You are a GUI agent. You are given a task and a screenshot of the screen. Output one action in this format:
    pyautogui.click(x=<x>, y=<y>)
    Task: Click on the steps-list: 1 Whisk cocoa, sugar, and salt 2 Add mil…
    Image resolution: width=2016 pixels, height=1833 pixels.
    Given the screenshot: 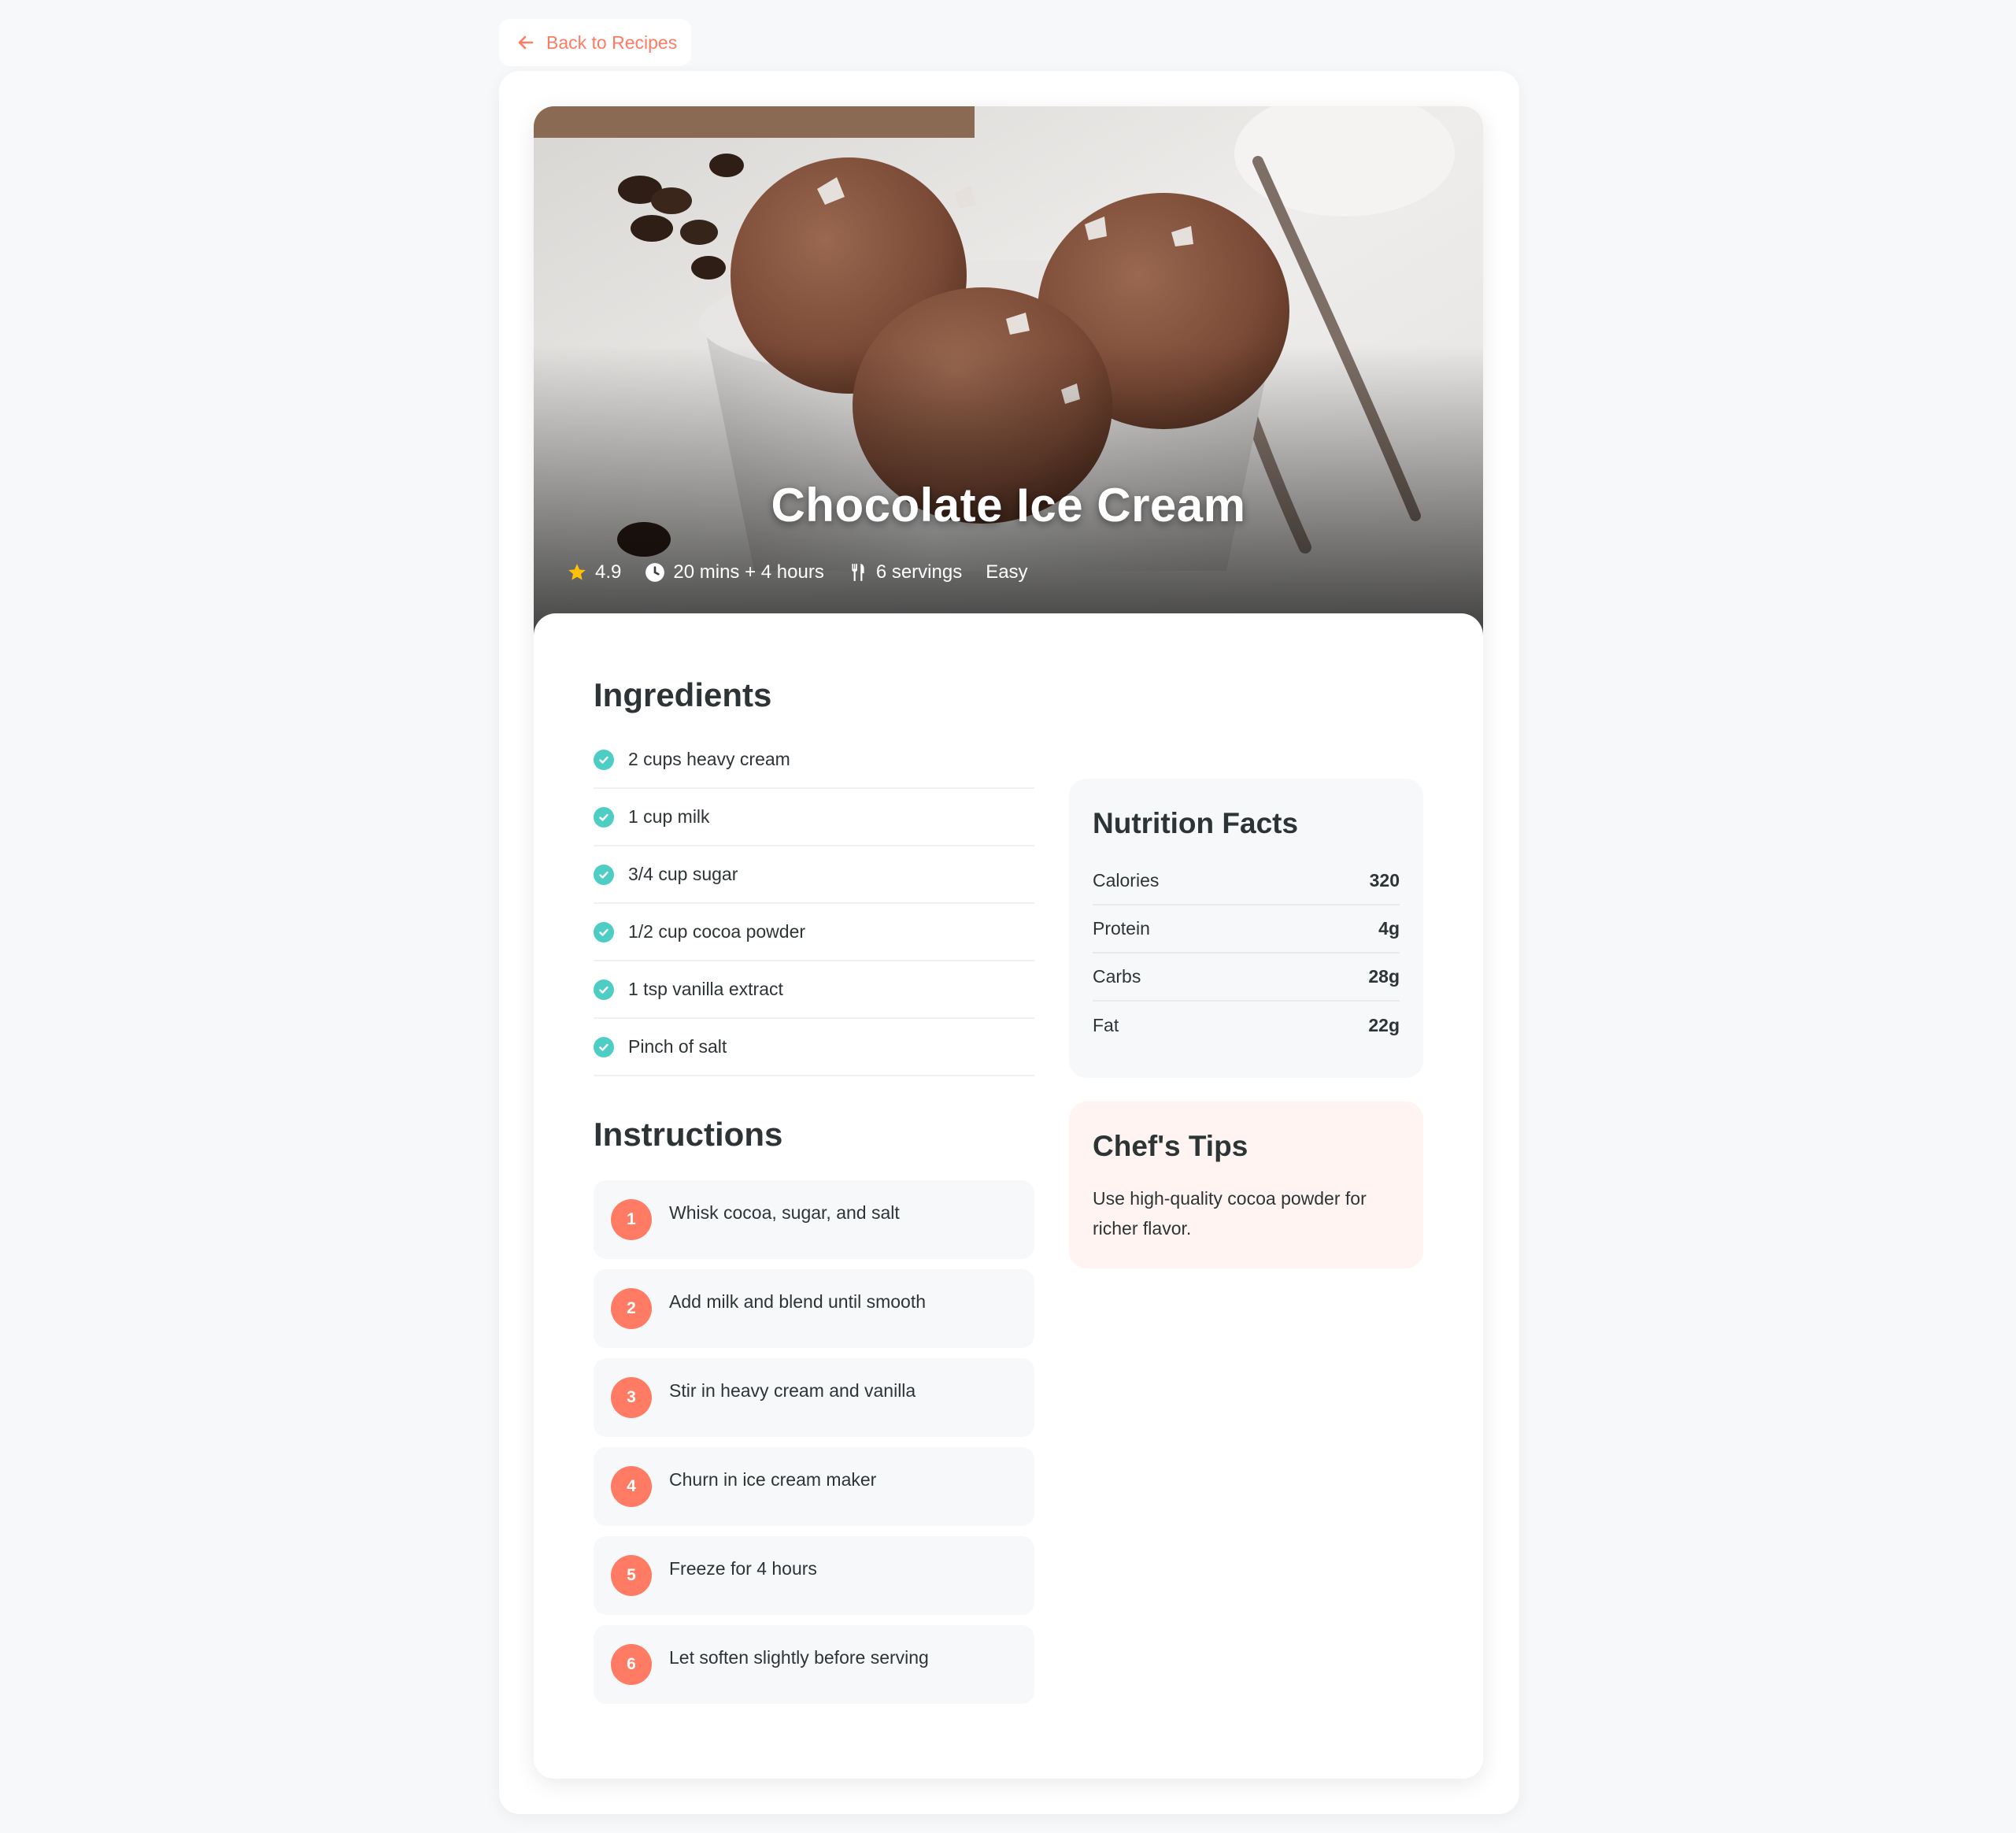 What is the action you would take?
    pyautogui.click(x=814, y=1442)
    